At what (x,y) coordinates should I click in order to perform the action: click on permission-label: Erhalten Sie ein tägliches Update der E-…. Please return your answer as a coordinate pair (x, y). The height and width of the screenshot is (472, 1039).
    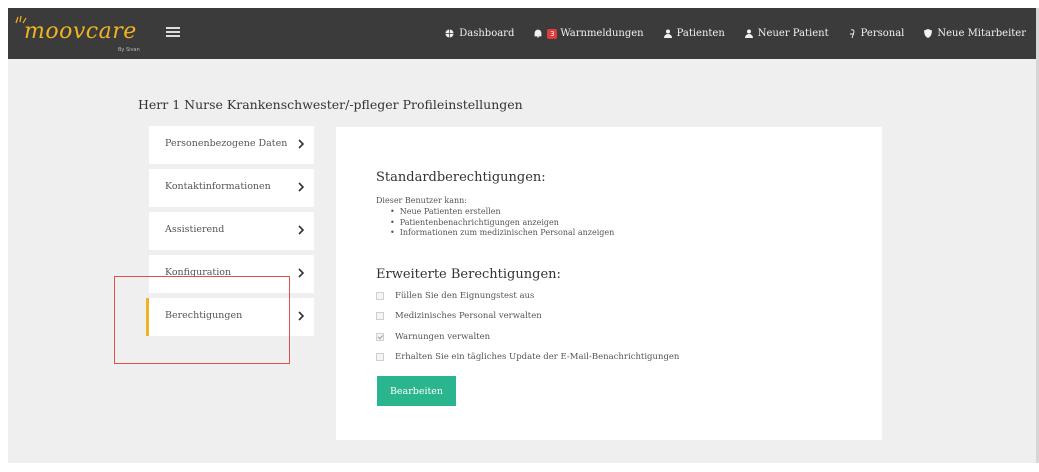
    Looking at the image, I should click on (537, 357).